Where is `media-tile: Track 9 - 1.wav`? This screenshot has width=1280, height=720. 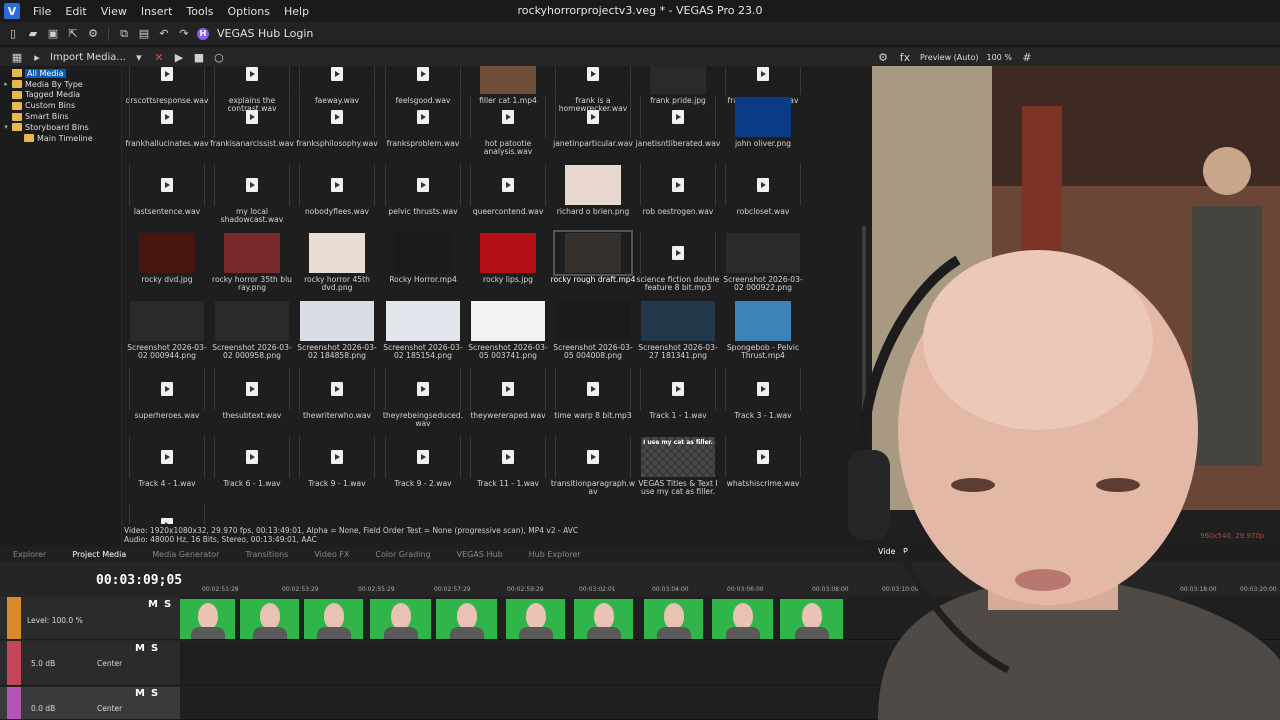
media-tile: Track 9 - 1.wav is located at coordinates (337, 469).